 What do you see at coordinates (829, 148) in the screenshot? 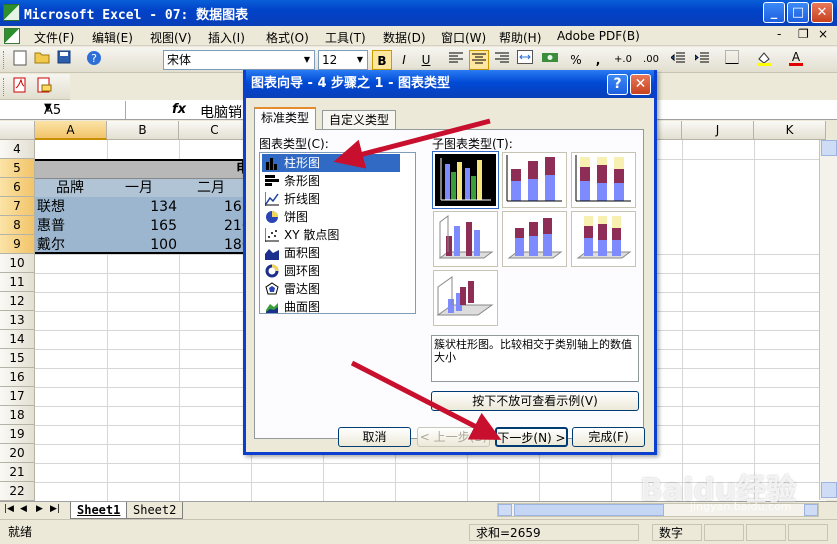
I see `scroll-up-icon` at bounding box center [829, 148].